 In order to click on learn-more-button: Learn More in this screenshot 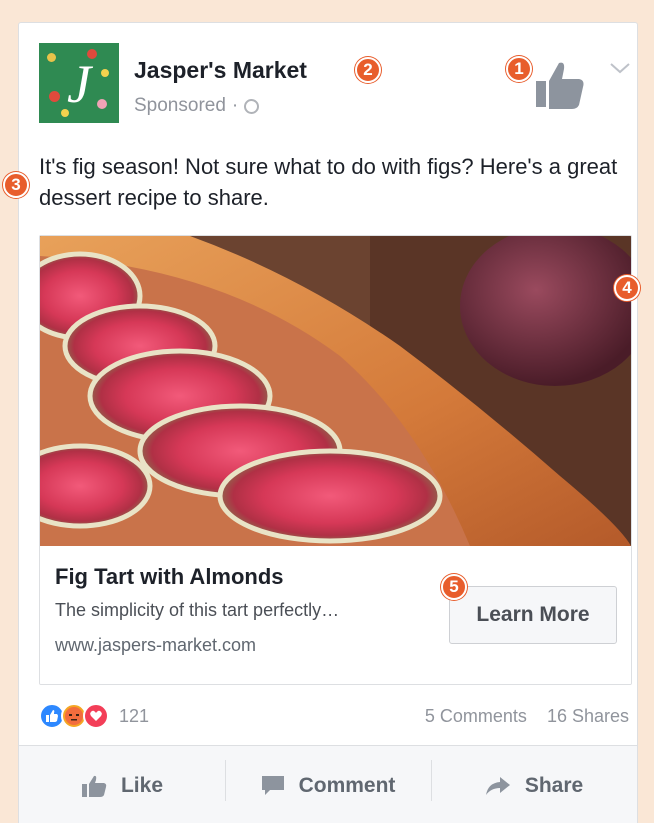, I will do `click(533, 615)`.